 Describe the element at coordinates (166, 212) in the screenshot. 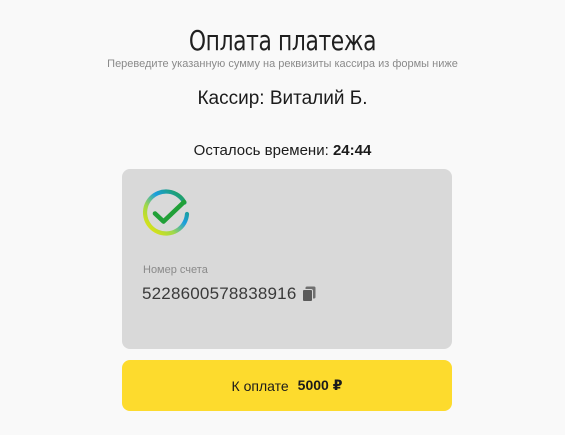

I see `bank-checkmark-logo-icon` at that location.